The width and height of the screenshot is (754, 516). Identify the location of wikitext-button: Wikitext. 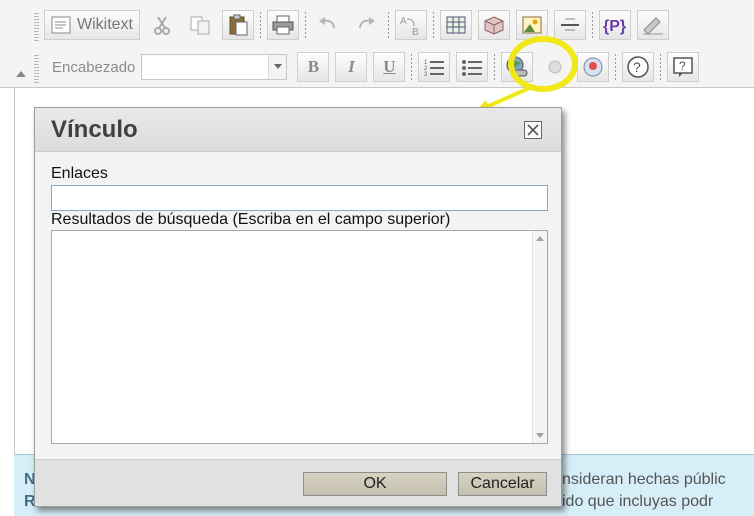
(92, 25).